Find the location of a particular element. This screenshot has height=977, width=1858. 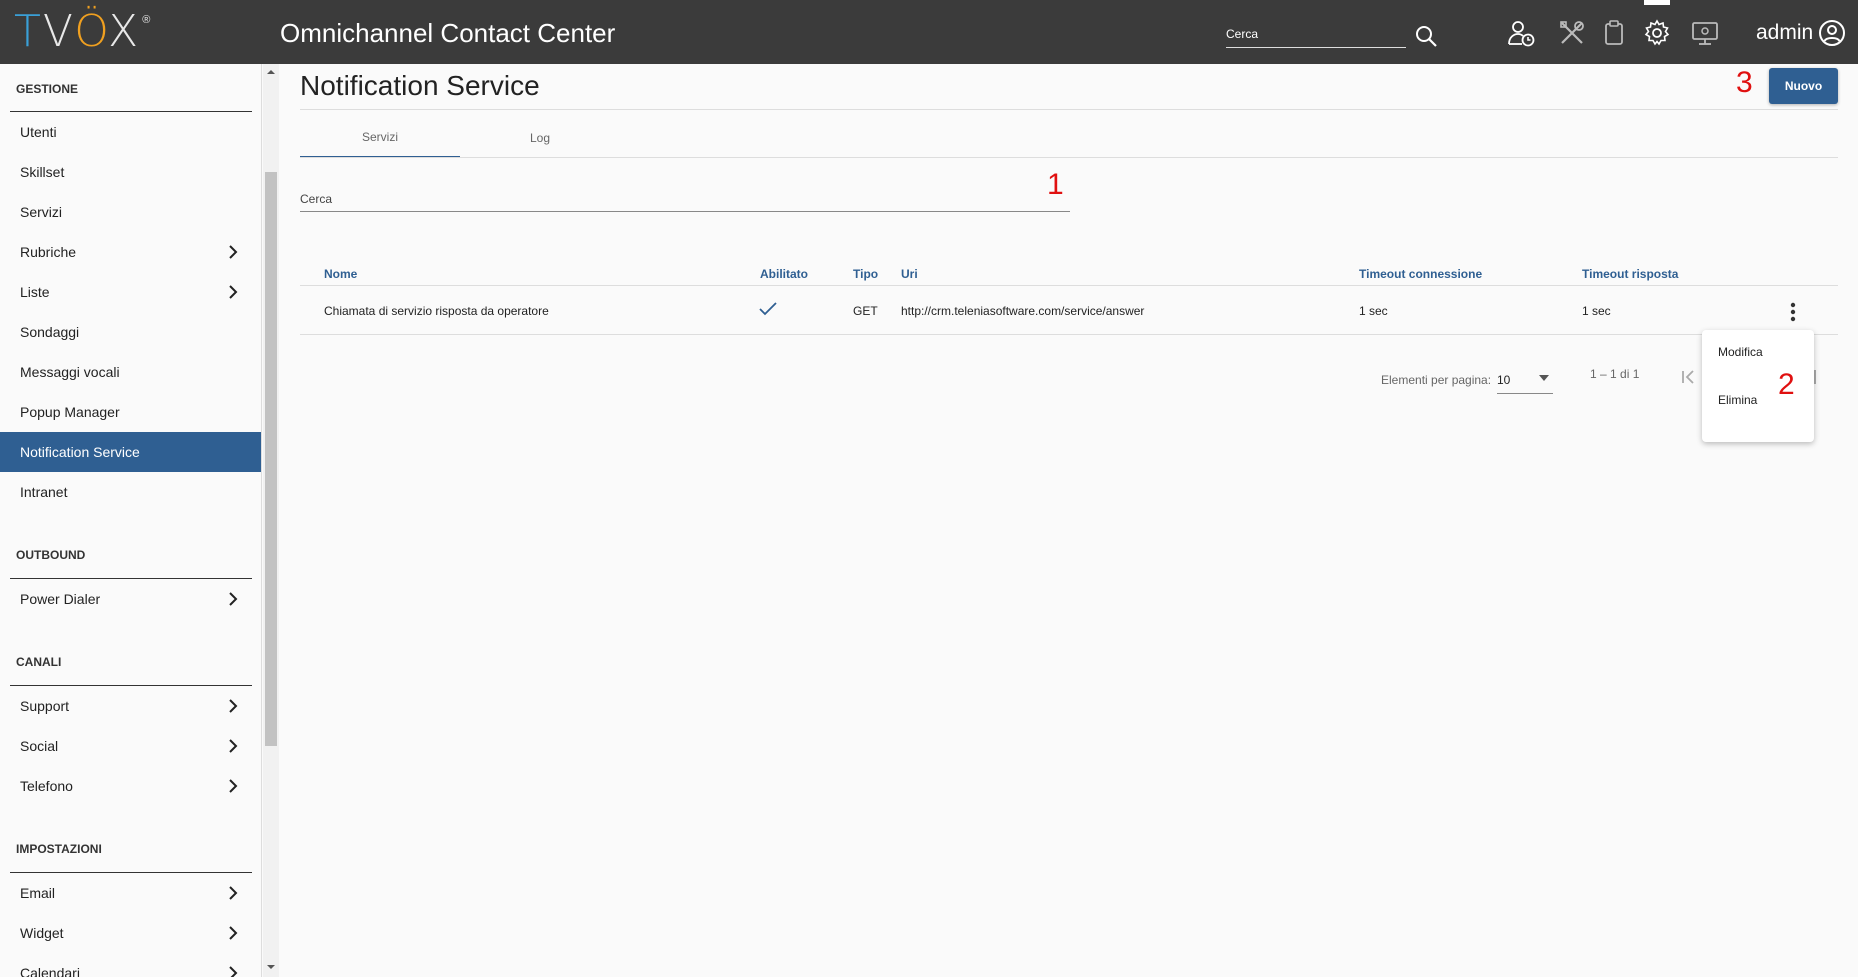

table-row-divider is located at coordinates (1069, 334).